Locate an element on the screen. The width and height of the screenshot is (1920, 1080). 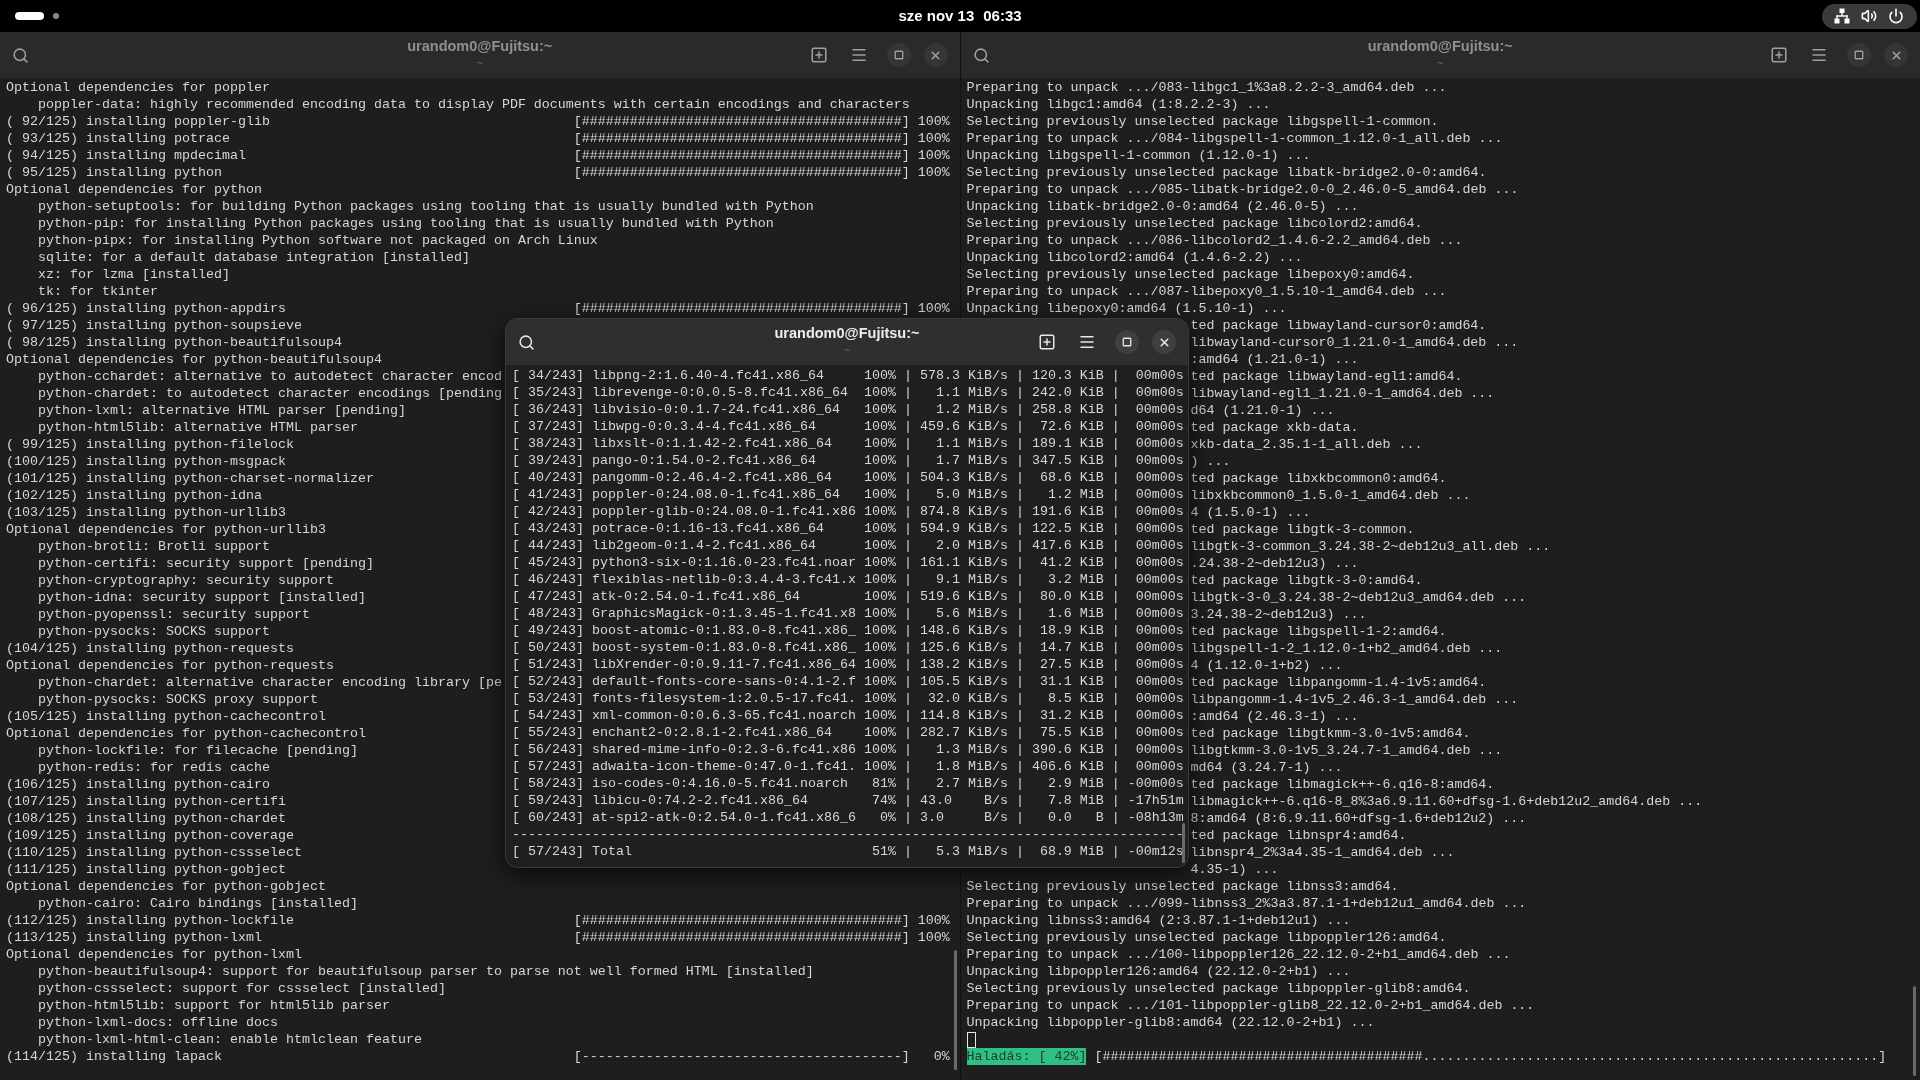
terminal-line: Selecting previously unselected package libgspell-1-common. is located at coordinates (1202, 121).